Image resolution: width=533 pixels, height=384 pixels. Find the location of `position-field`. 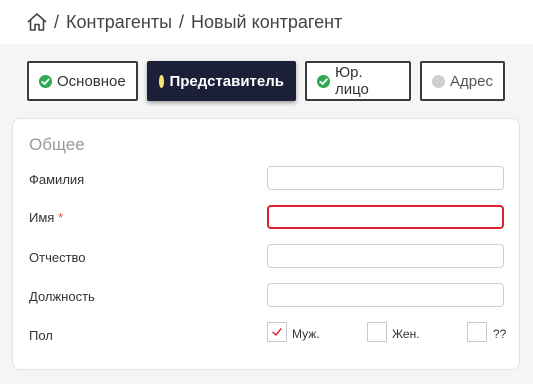

position-field is located at coordinates (385, 295).